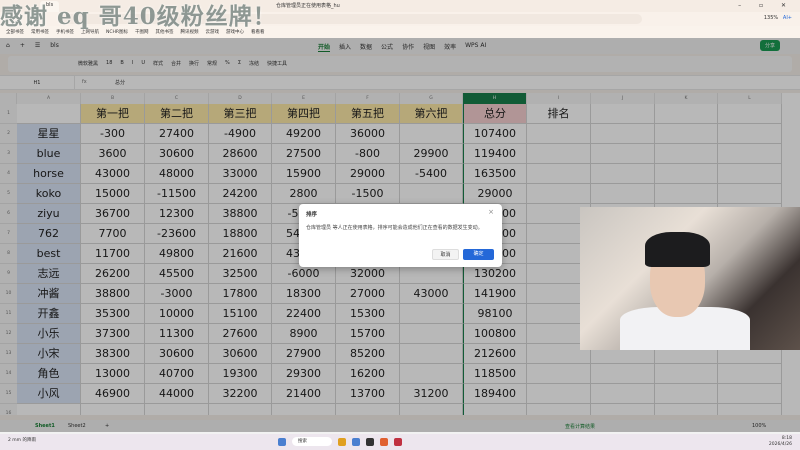 The image size is (800, 450). What do you see at coordinates (771, 18) in the screenshot?
I see `browser-zoom: 135%` at bounding box center [771, 18].